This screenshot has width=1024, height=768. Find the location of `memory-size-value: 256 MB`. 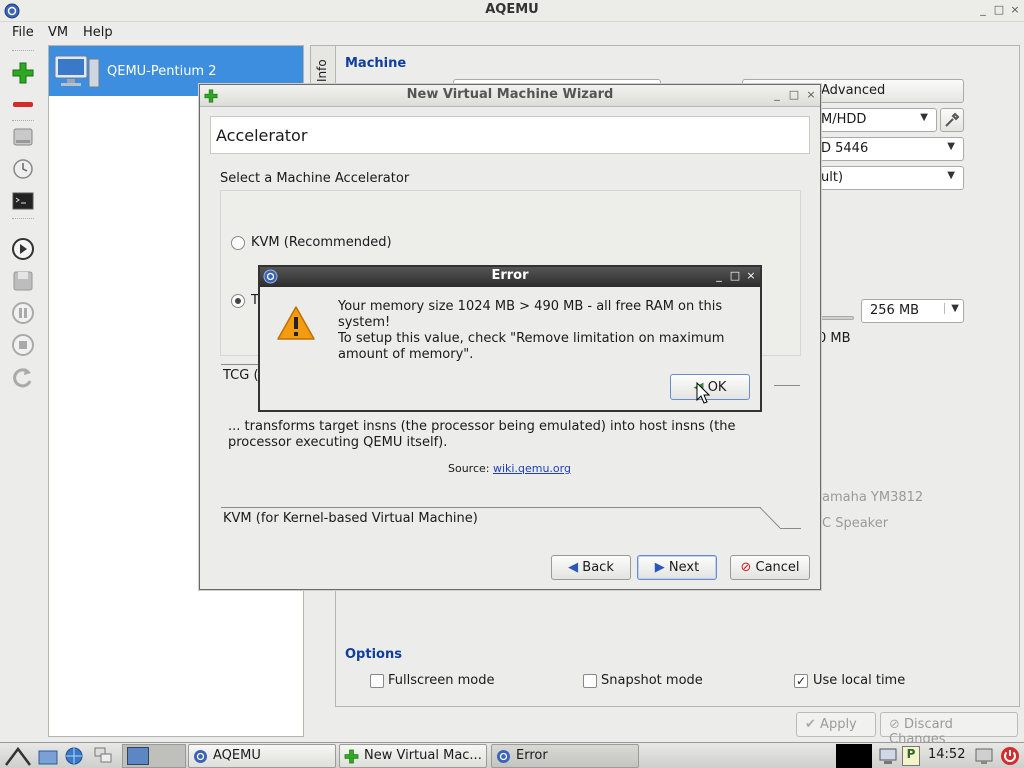

memory-size-value: 256 MB is located at coordinates (895, 310).